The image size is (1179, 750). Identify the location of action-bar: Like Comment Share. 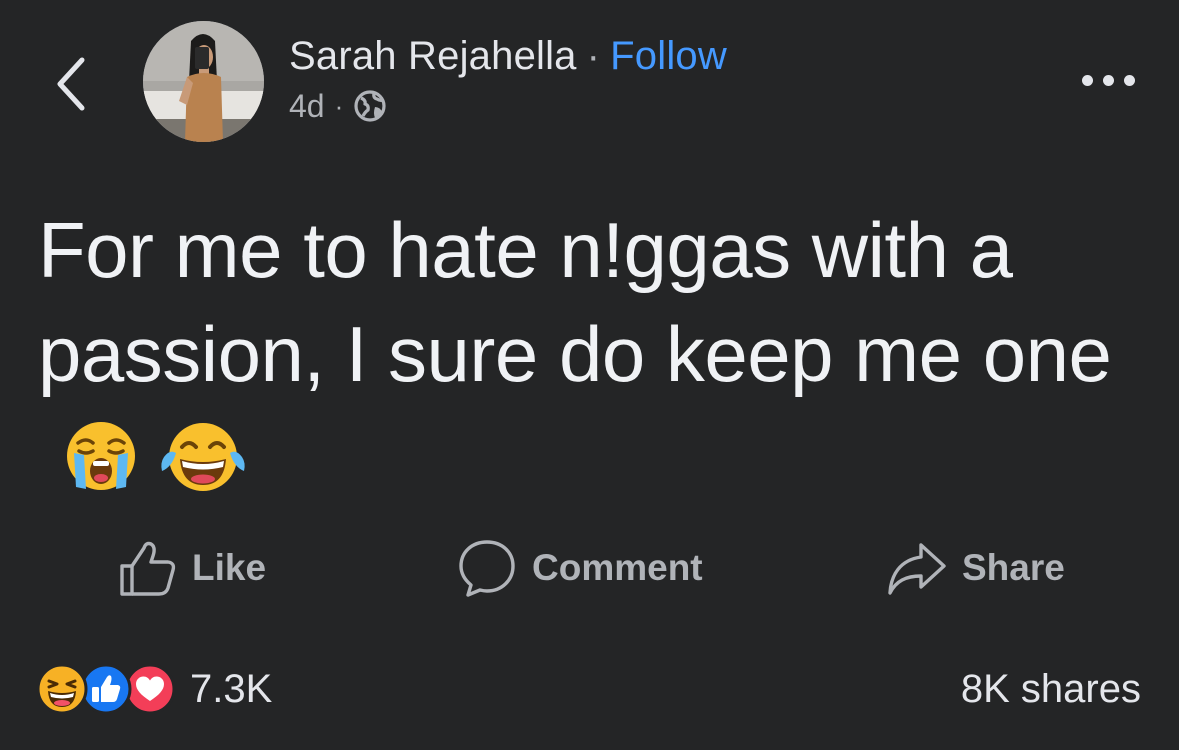
(589, 568).